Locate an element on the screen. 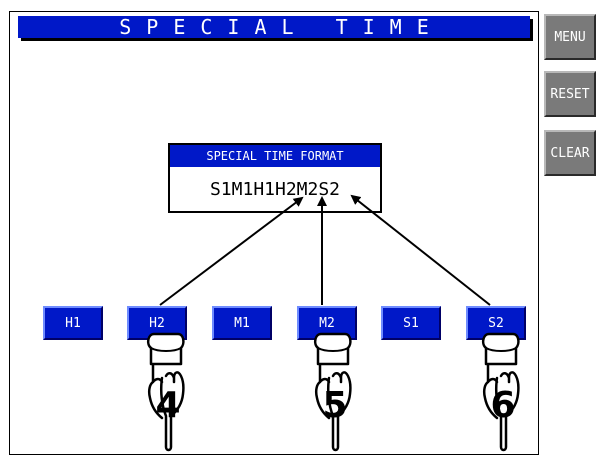 The height and width of the screenshot is (466, 610). step-number: 6 is located at coordinates (503, 405).